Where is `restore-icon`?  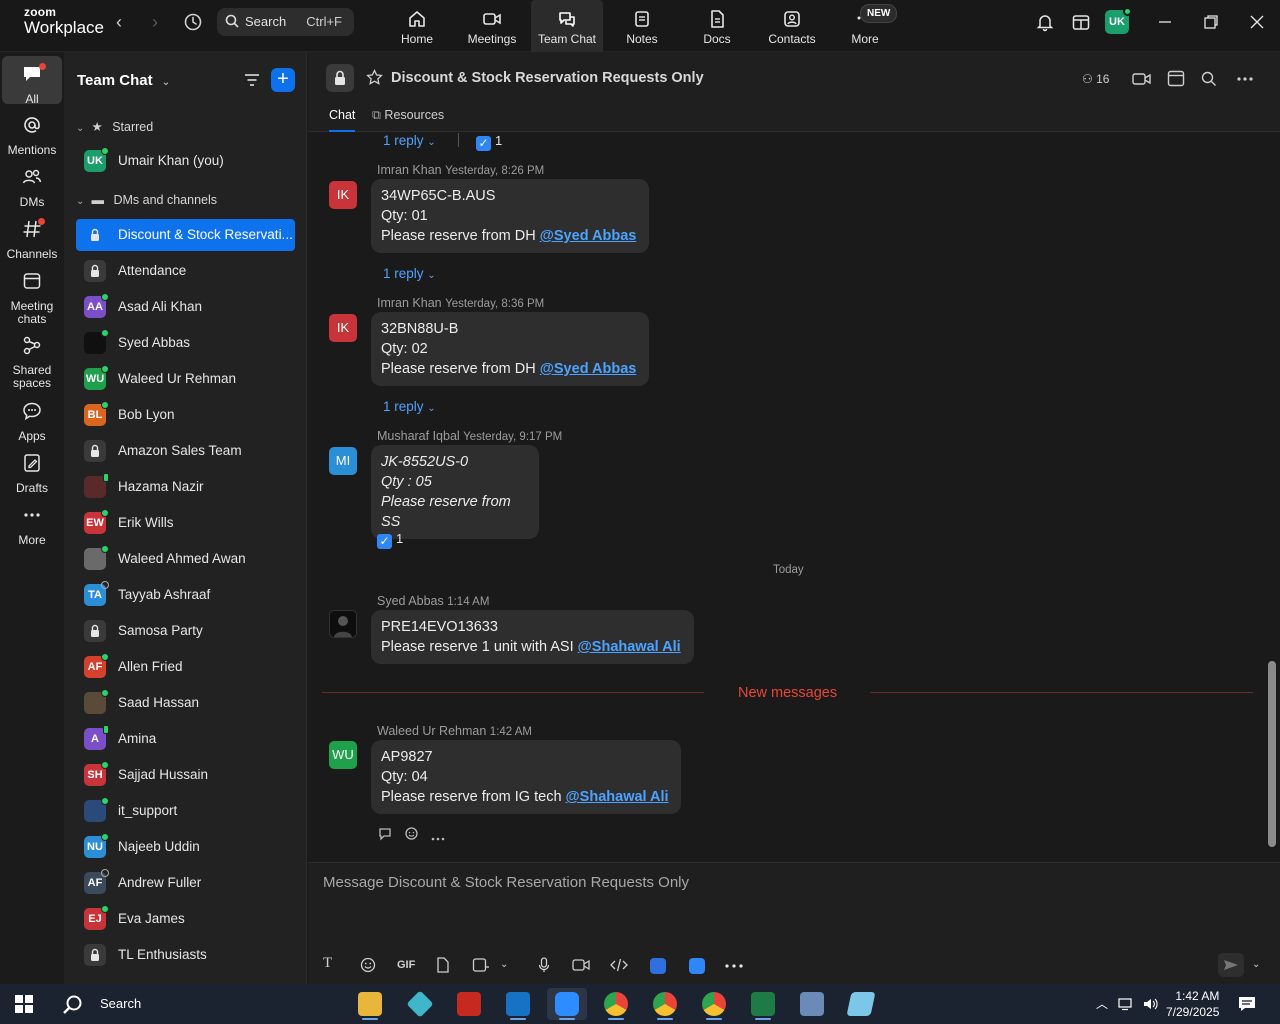 restore-icon is located at coordinates (1211, 22).